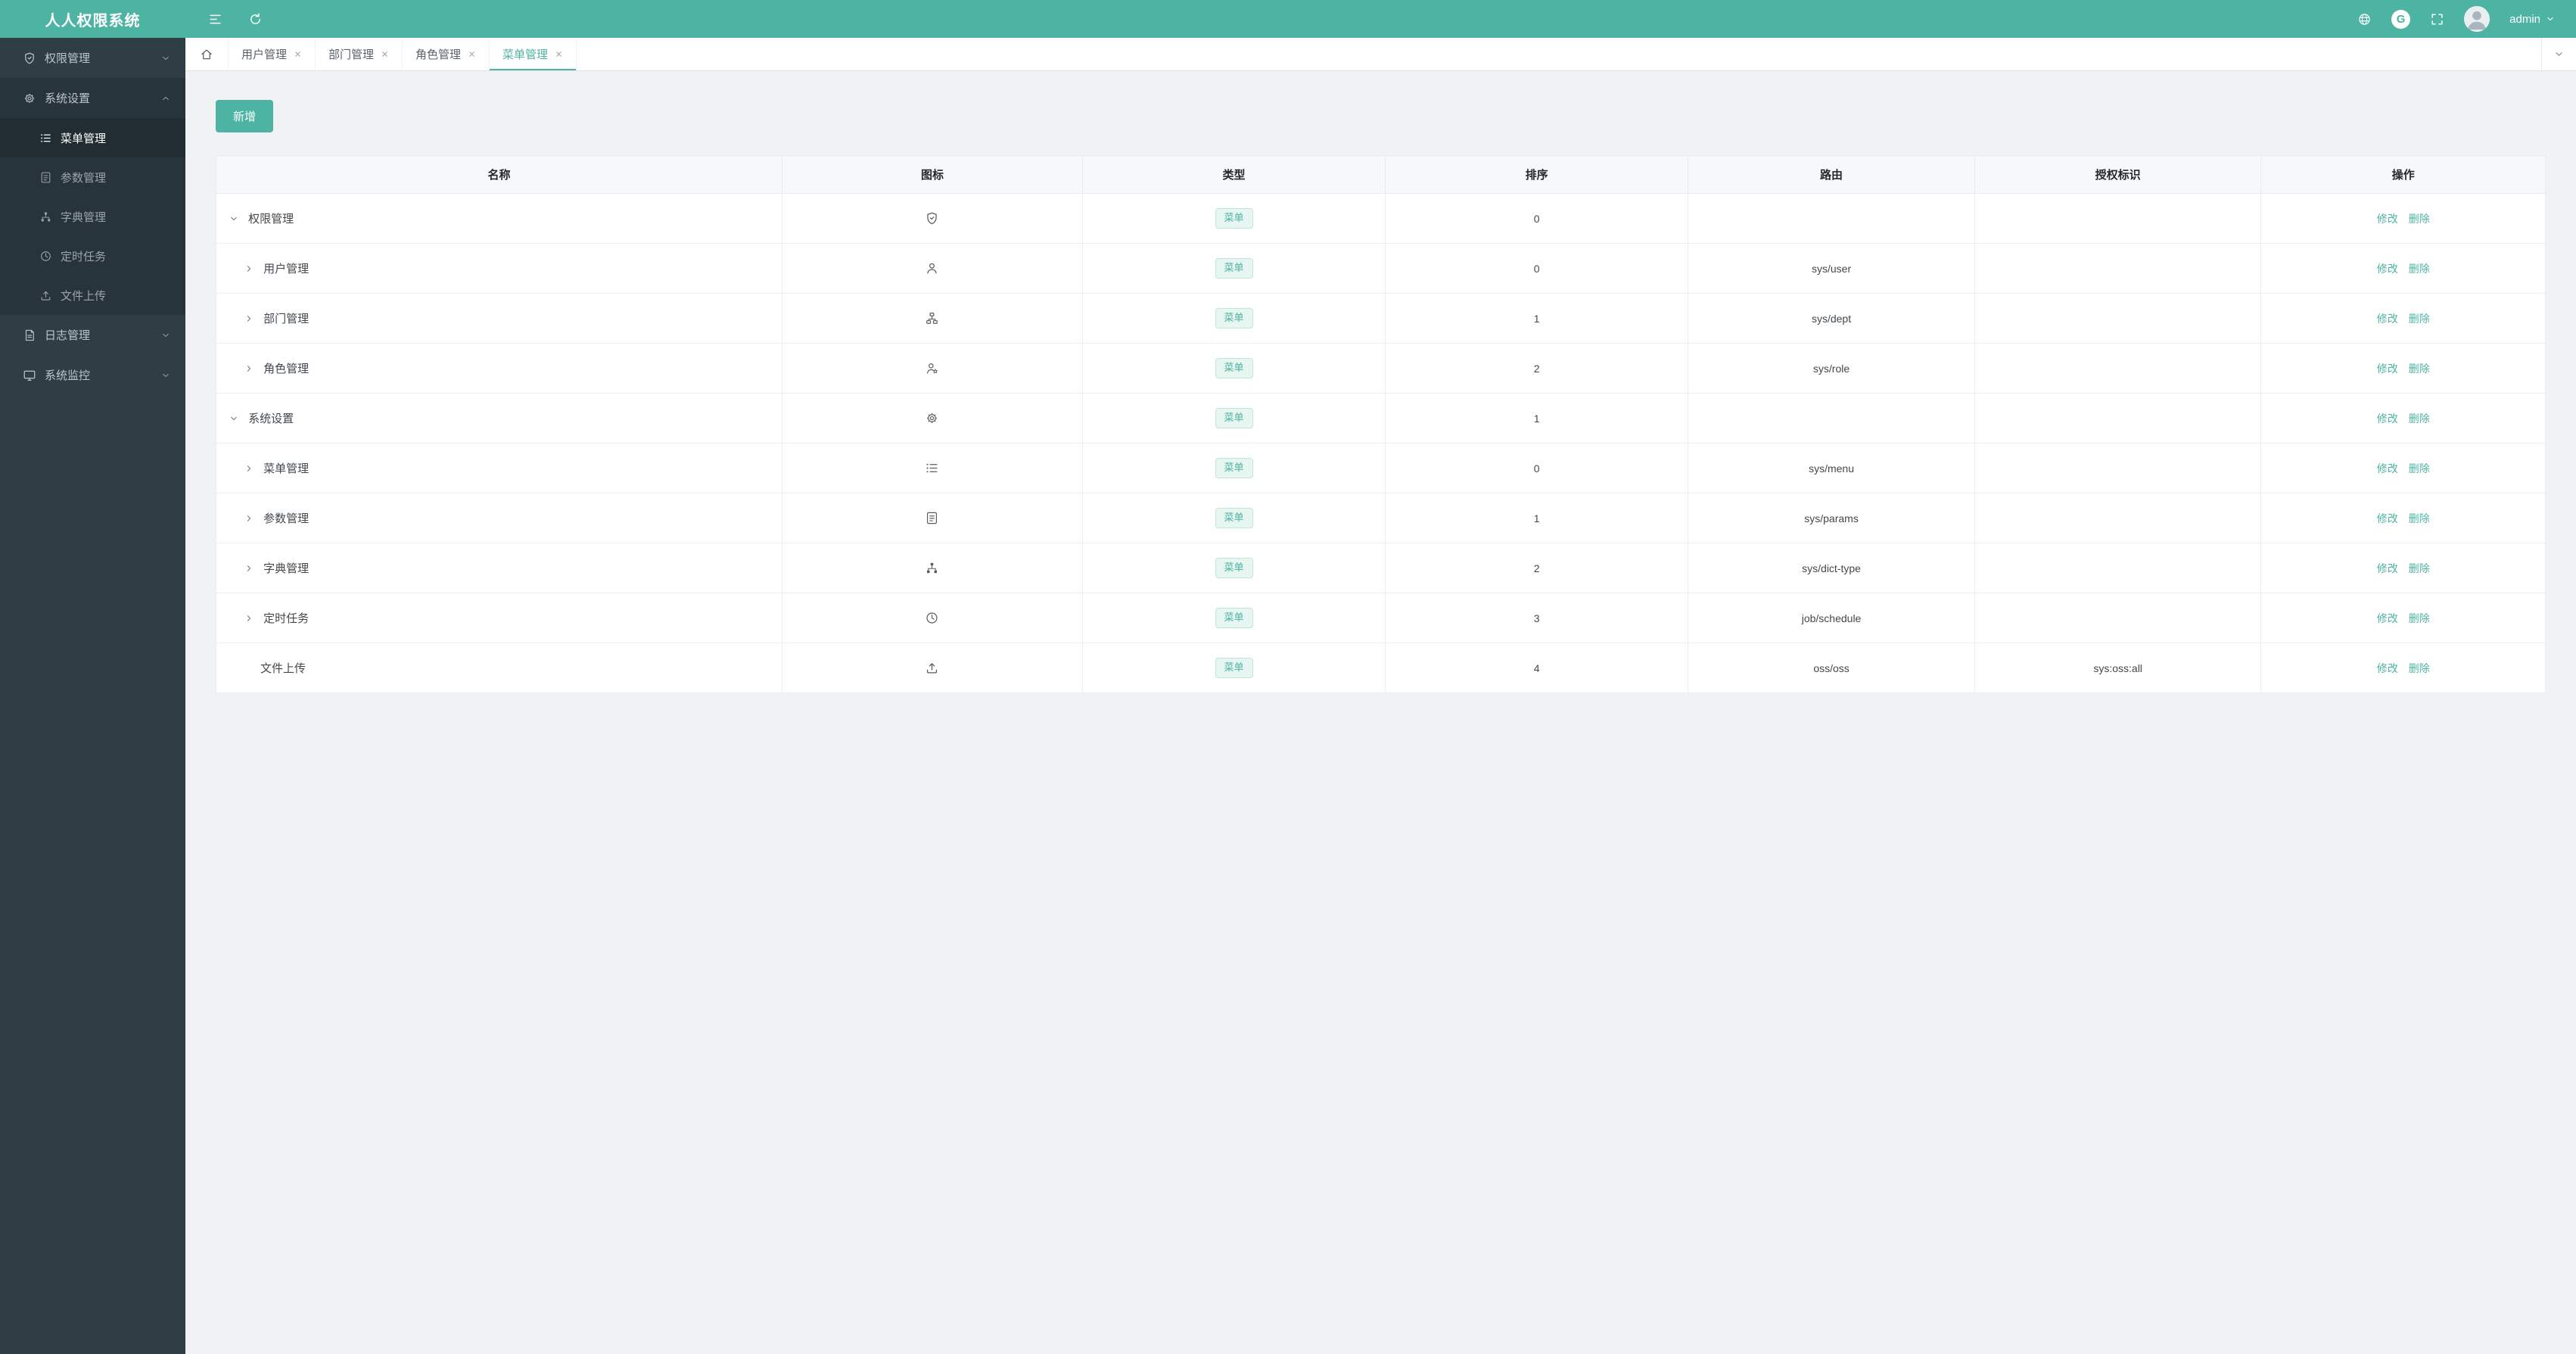 The width and height of the screenshot is (2576, 1354). Describe the element at coordinates (29, 375) in the screenshot. I see `monitor-icon` at that location.